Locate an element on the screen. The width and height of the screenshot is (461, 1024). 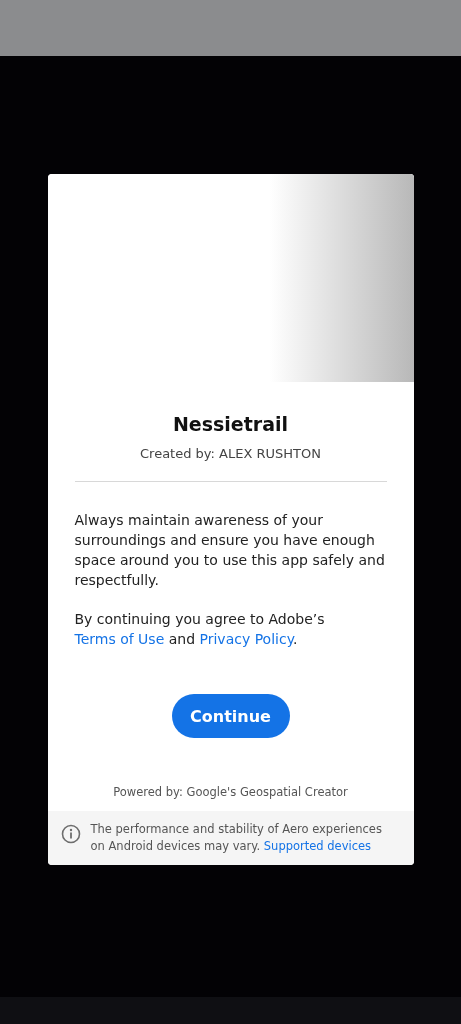
notice-text: The performance and stability of Aero experiences on Android devices may vary. Supported devices is located at coordinates (236, 838).